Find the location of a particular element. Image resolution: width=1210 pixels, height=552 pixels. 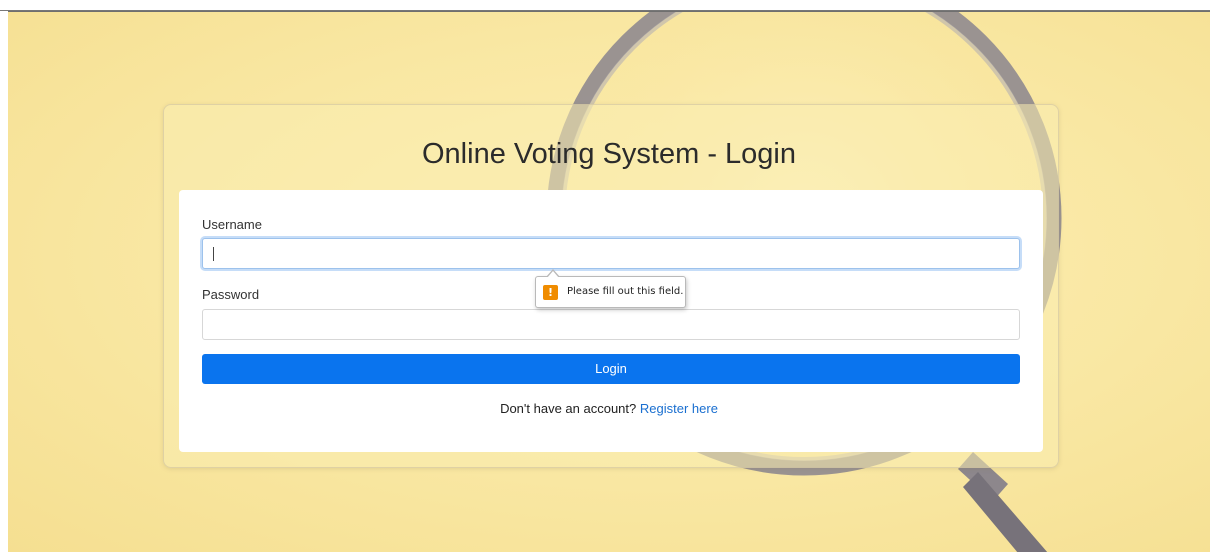

text-caret is located at coordinates (213, 254).